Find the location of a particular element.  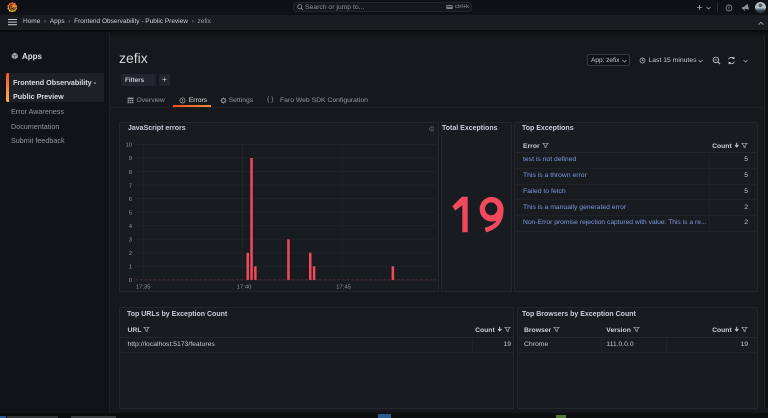

svg-text: 2 is located at coordinates (130, 254).